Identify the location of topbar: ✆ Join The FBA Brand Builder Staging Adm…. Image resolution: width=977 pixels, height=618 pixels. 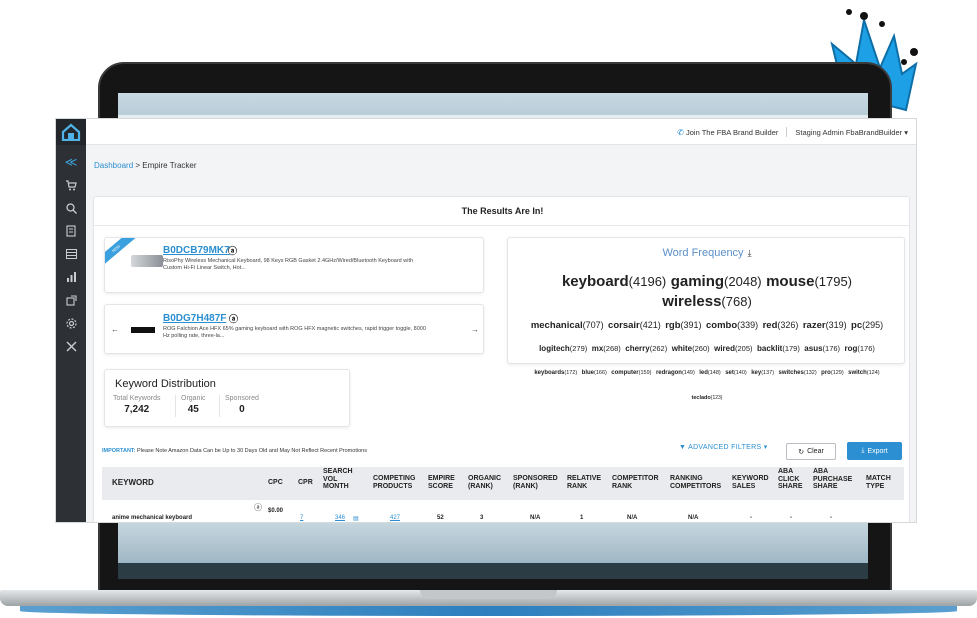
(501, 132).